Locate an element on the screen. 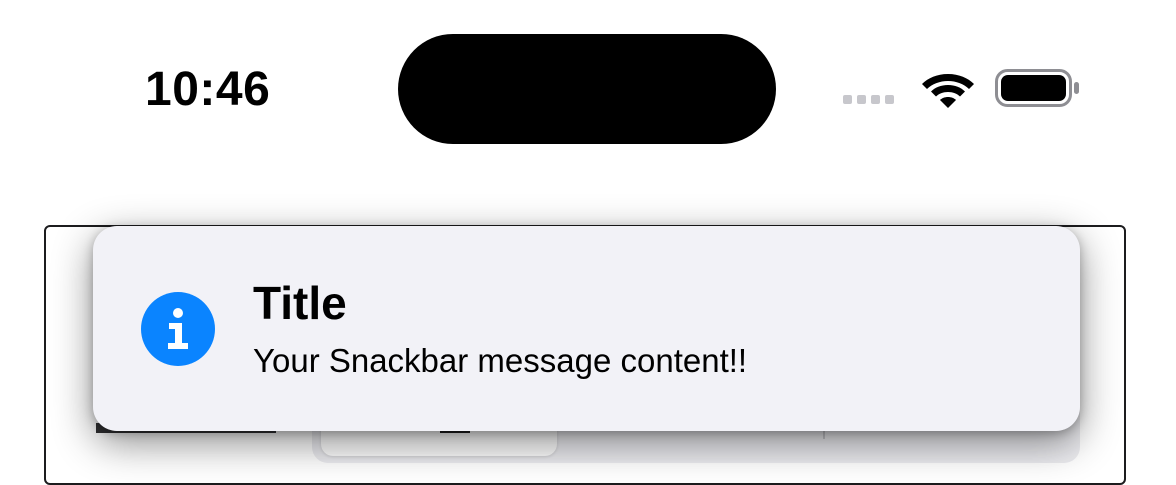  info-icon is located at coordinates (178, 329).